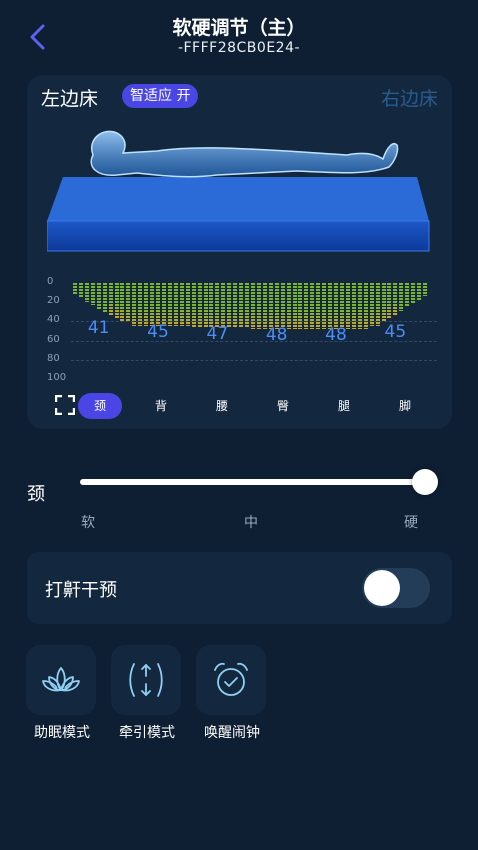  What do you see at coordinates (231, 679) in the screenshot?
I see `alarm-clock-icon` at bounding box center [231, 679].